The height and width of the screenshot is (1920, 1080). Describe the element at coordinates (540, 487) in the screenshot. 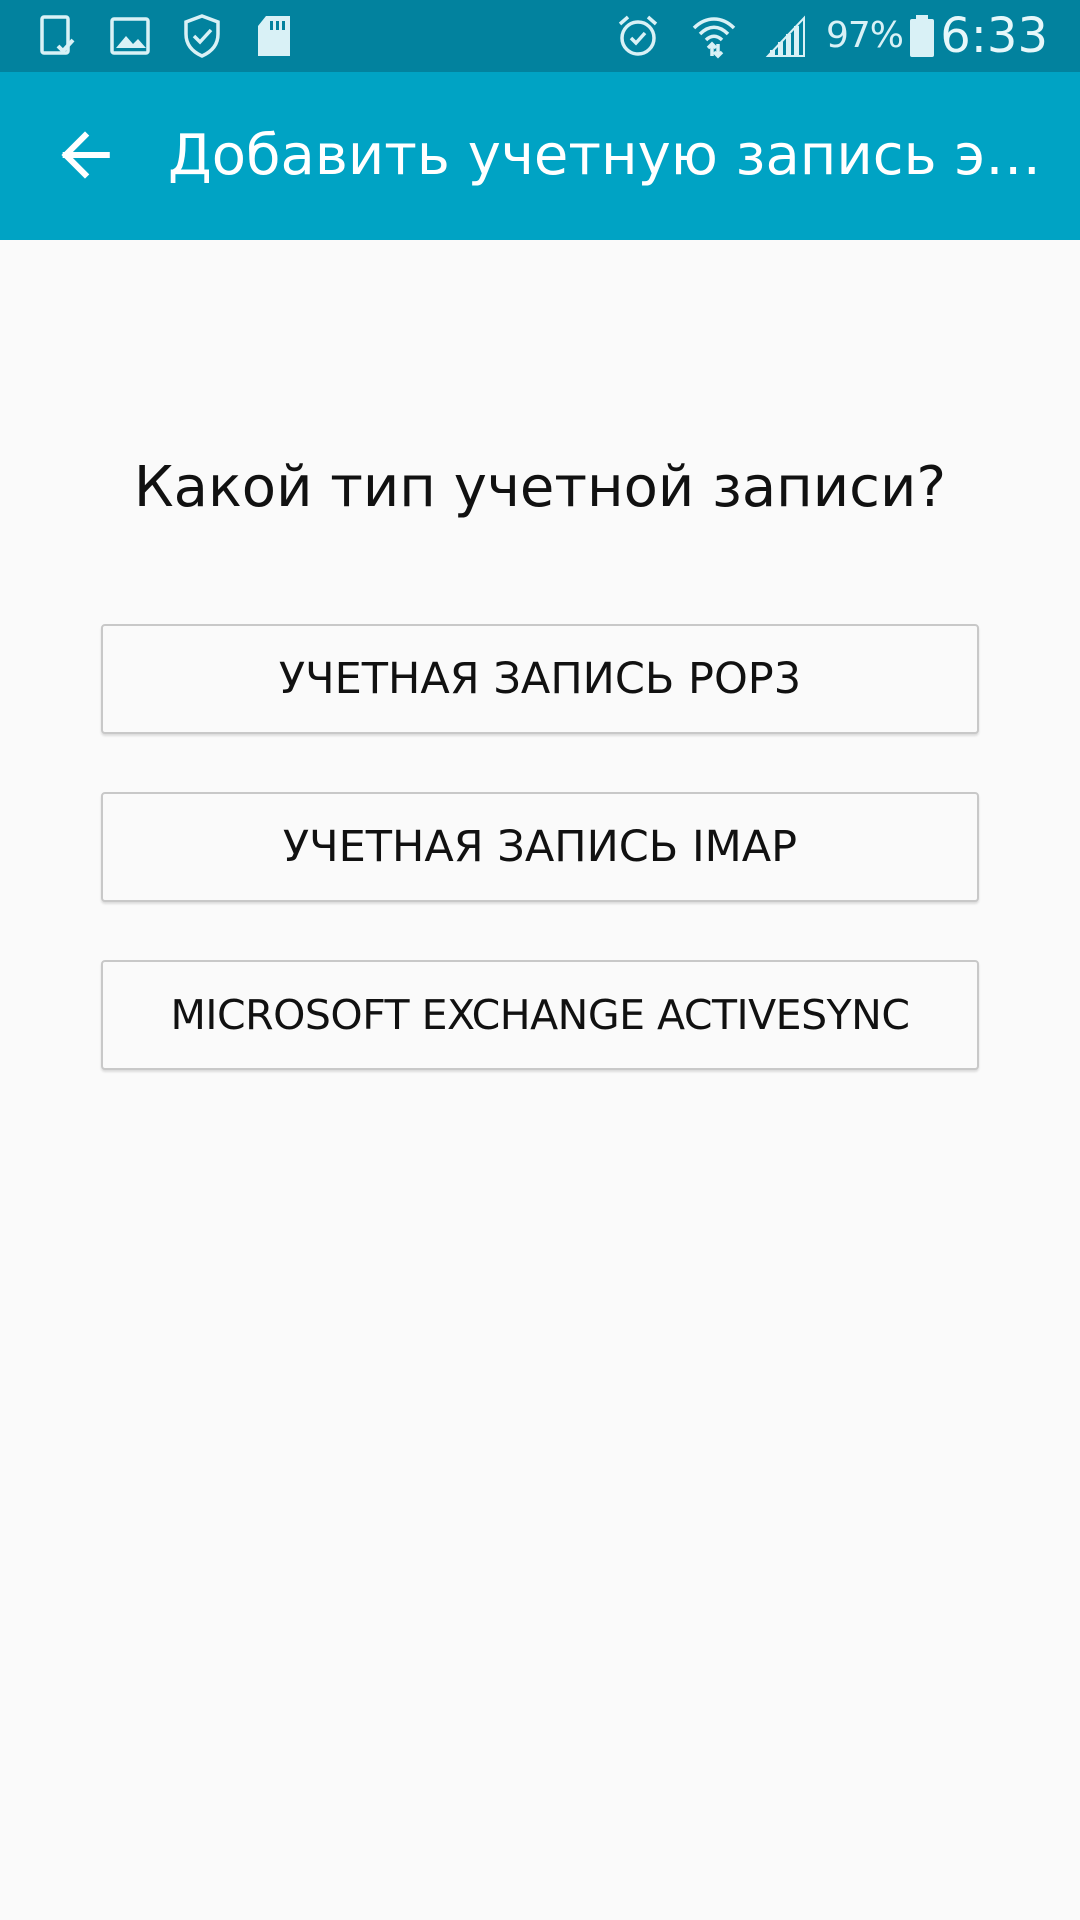

I see `question-heading: Какой тип учетной записи?` at that location.